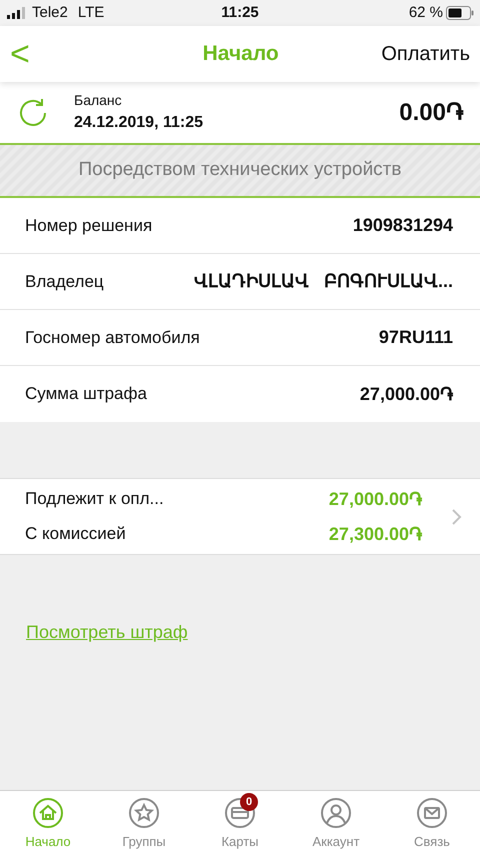 This screenshot has width=480, height=854. Describe the element at coordinates (426, 12) in the screenshot. I see `battery-percent: 62 %` at that location.